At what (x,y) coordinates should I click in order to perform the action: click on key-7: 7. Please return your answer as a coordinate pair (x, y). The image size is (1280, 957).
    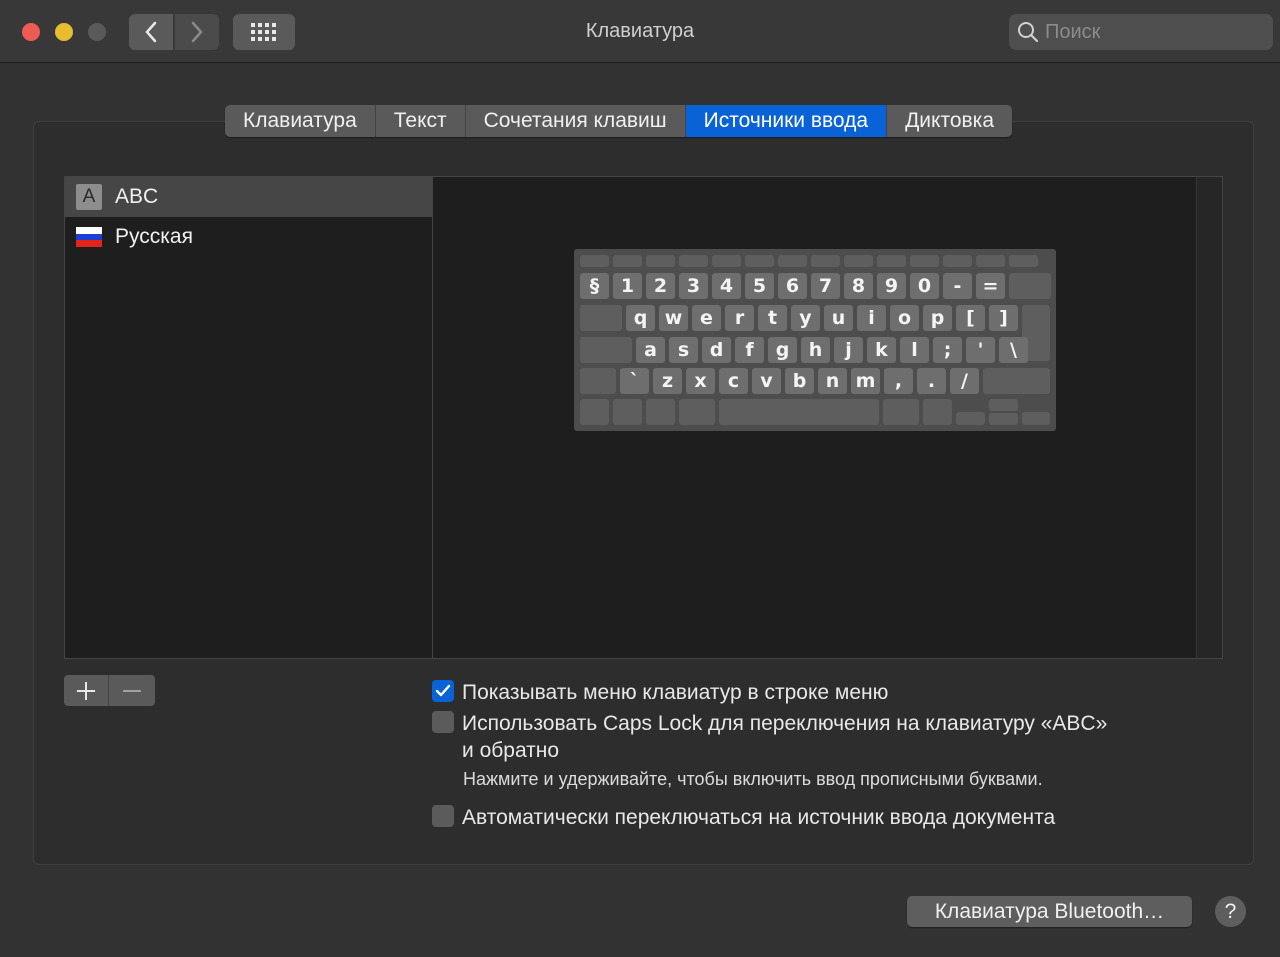
    Looking at the image, I should click on (825, 286).